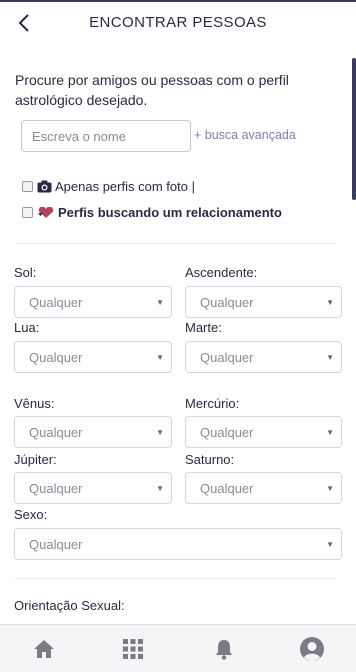 This screenshot has width=356, height=672. What do you see at coordinates (178, 648) in the screenshot?
I see `bottom-nav` at bounding box center [178, 648].